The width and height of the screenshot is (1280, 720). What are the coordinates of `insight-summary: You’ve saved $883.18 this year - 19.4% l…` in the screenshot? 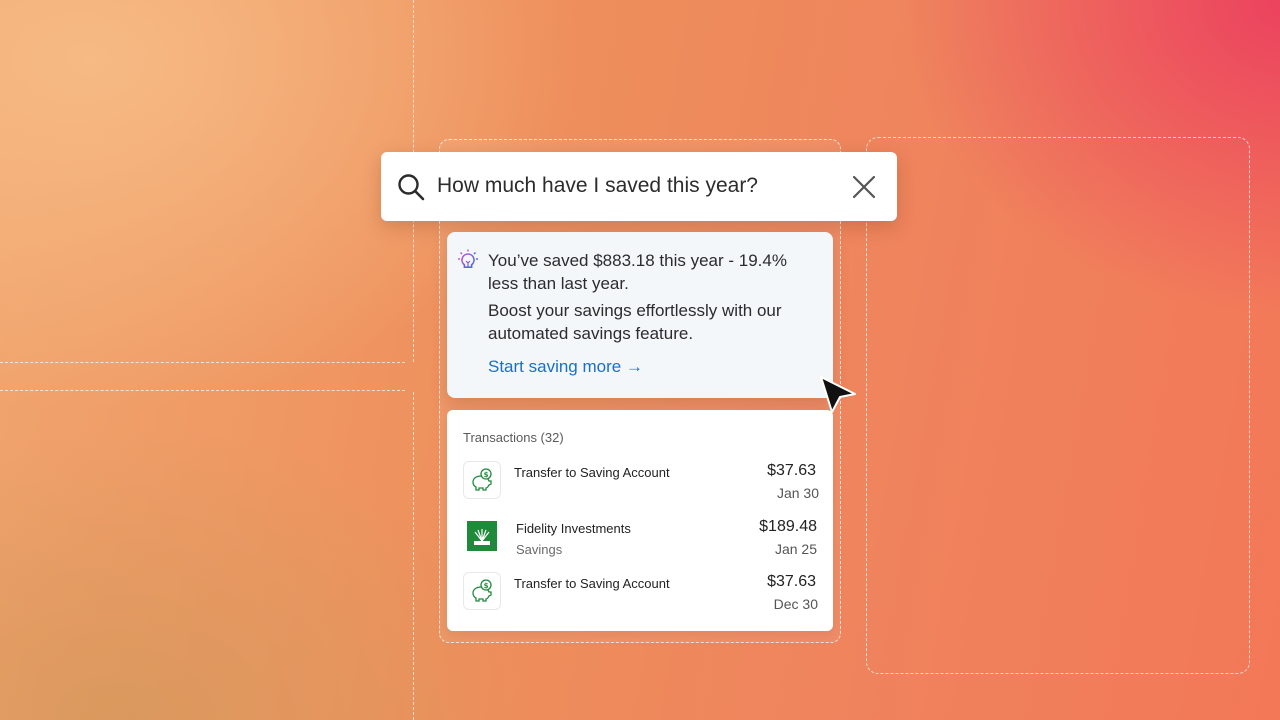 It's located at (637, 272).